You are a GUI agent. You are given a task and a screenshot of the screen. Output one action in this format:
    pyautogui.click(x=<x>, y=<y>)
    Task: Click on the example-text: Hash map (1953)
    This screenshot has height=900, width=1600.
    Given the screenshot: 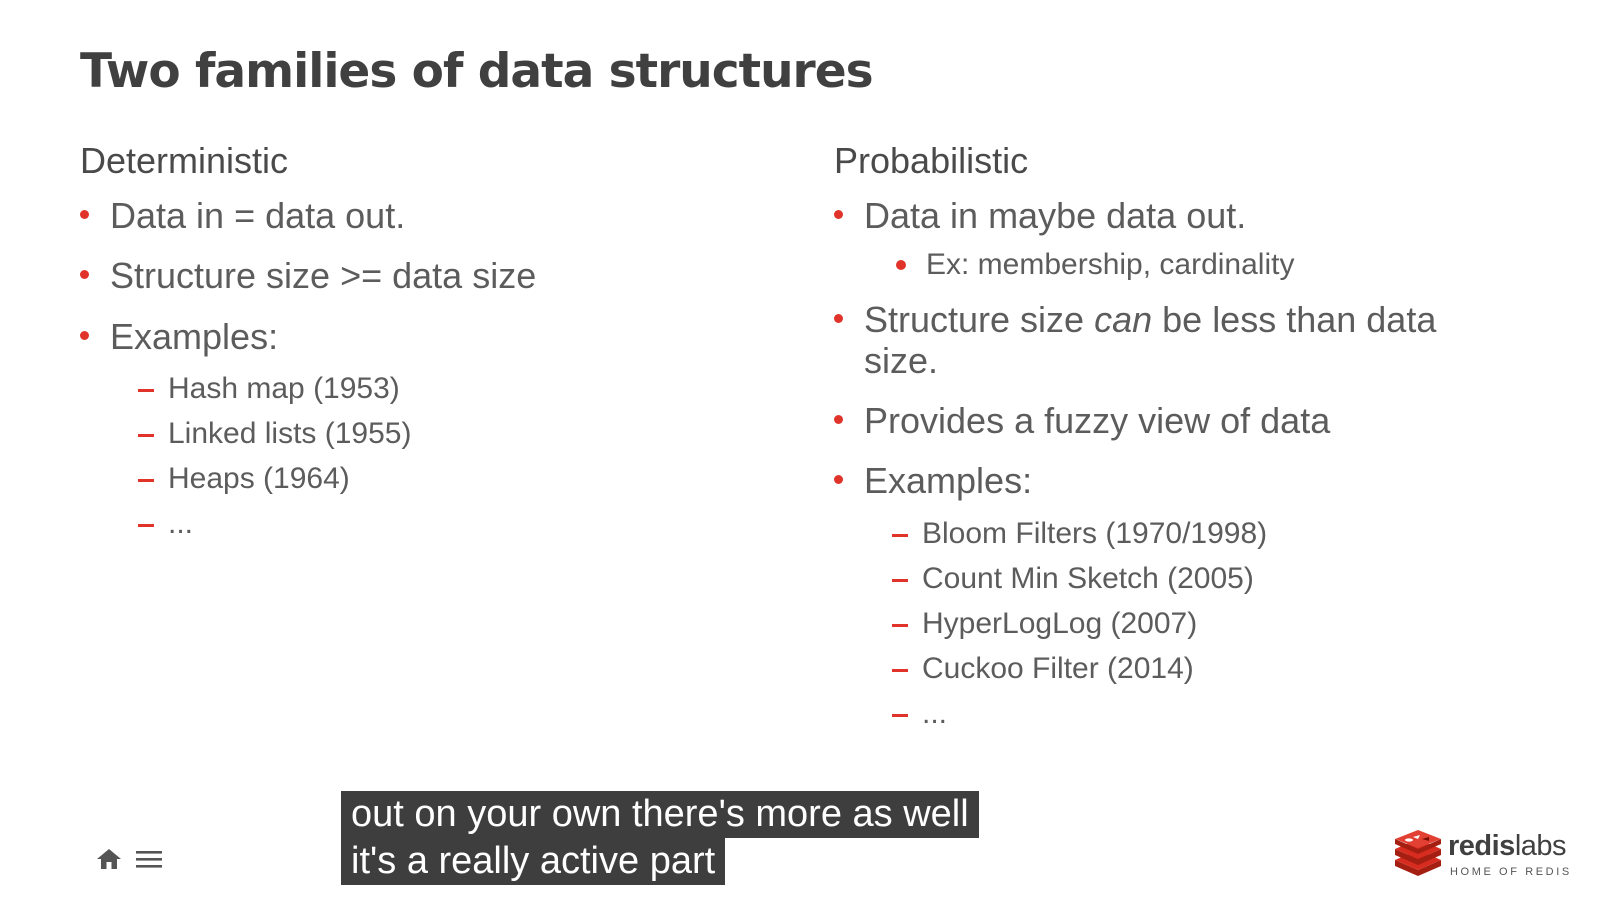 What is the action you would take?
    pyautogui.click(x=284, y=388)
    